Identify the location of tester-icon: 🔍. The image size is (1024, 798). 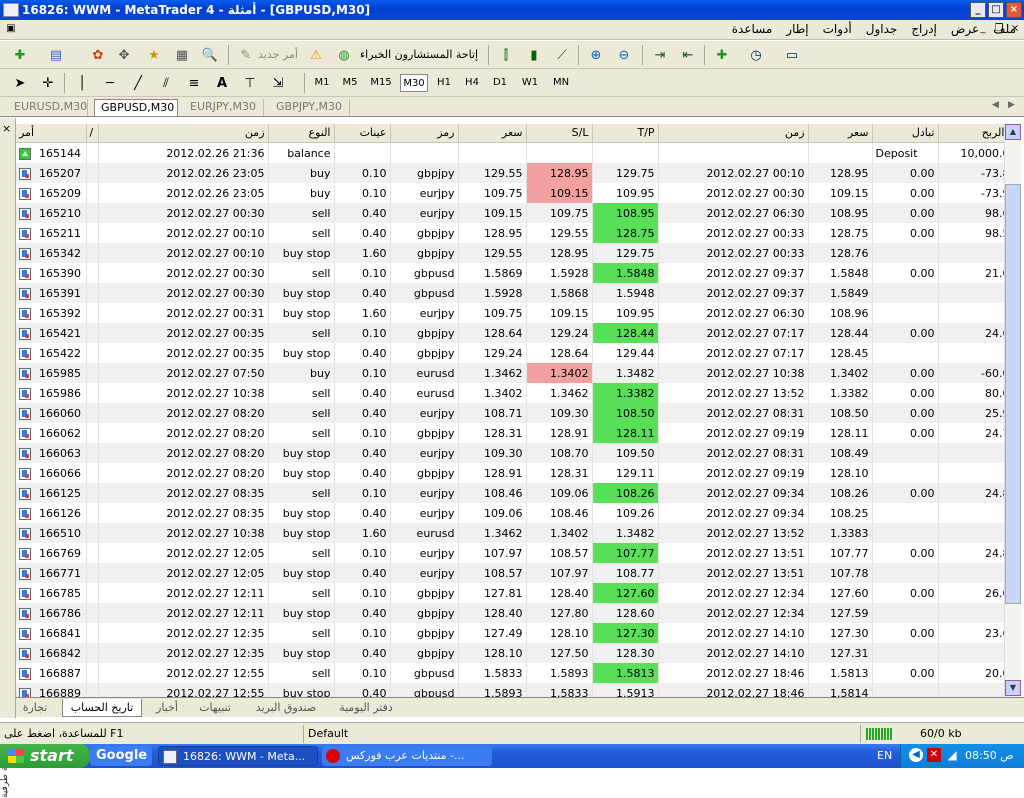
(210, 55).